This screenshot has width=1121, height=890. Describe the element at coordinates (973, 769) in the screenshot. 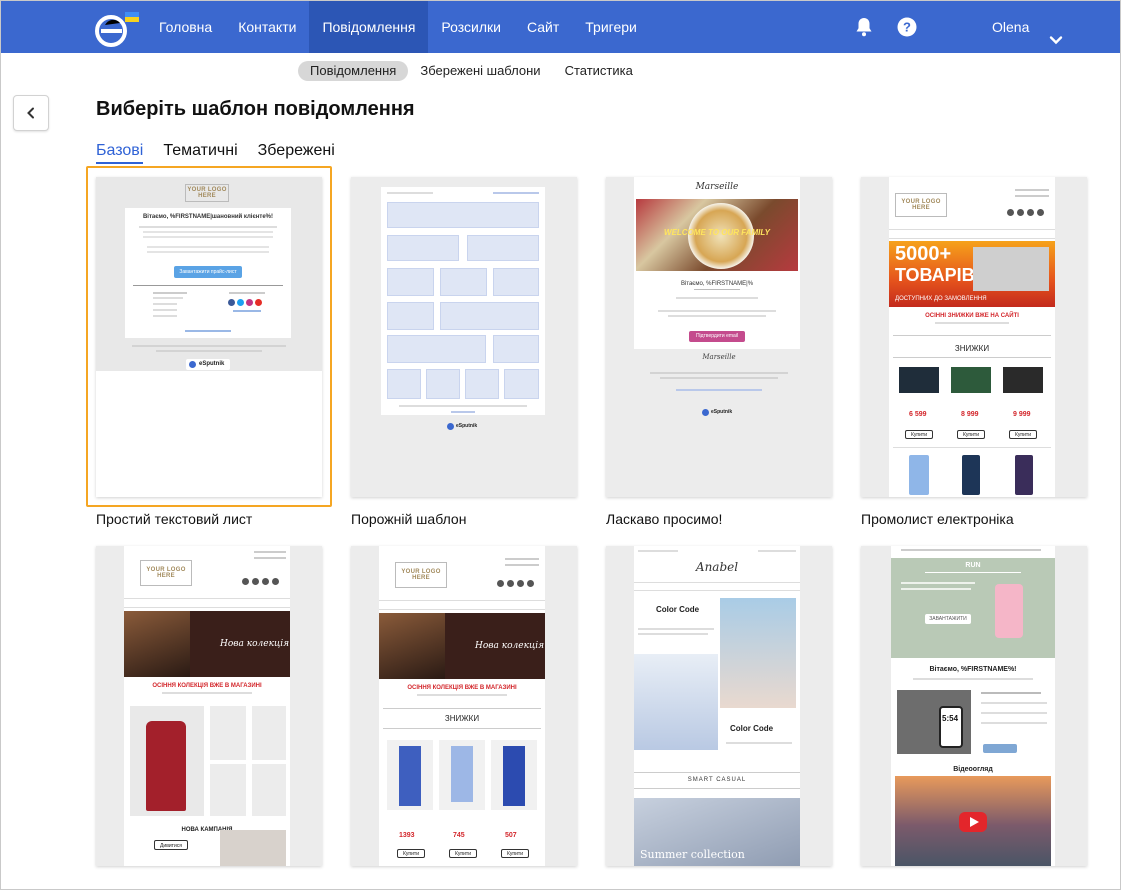

I see `thumb-video-title: Відеоогляд` at that location.